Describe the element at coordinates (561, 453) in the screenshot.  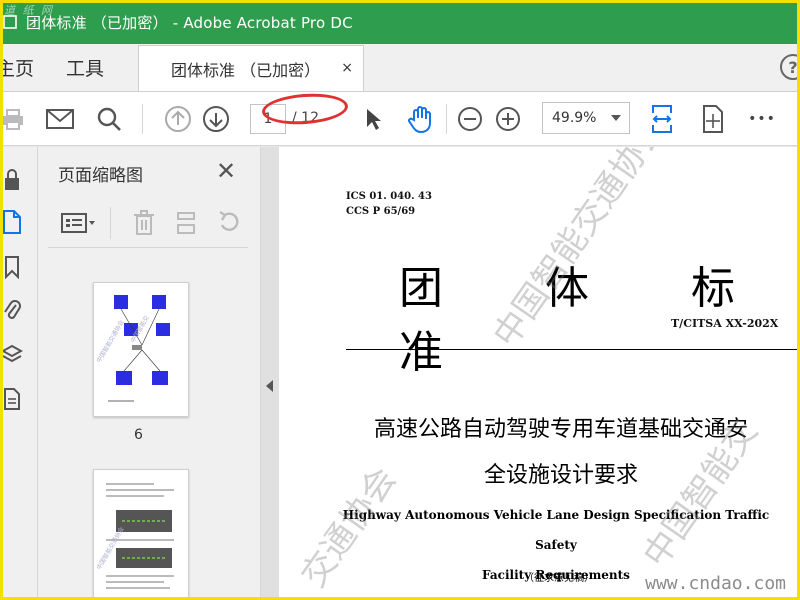
I see `chinese-title: 高速公路自动驾驶专用车道基础交通安 全设施设计要求` at that location.